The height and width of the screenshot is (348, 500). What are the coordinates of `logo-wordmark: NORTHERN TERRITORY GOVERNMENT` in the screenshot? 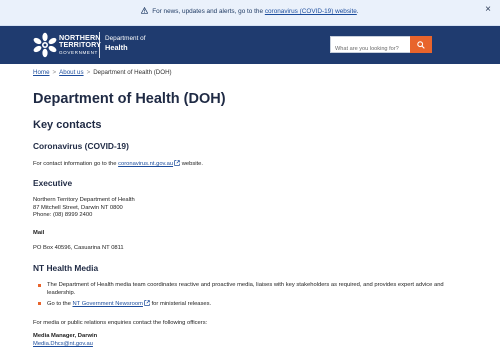 It's located at (80, 45).